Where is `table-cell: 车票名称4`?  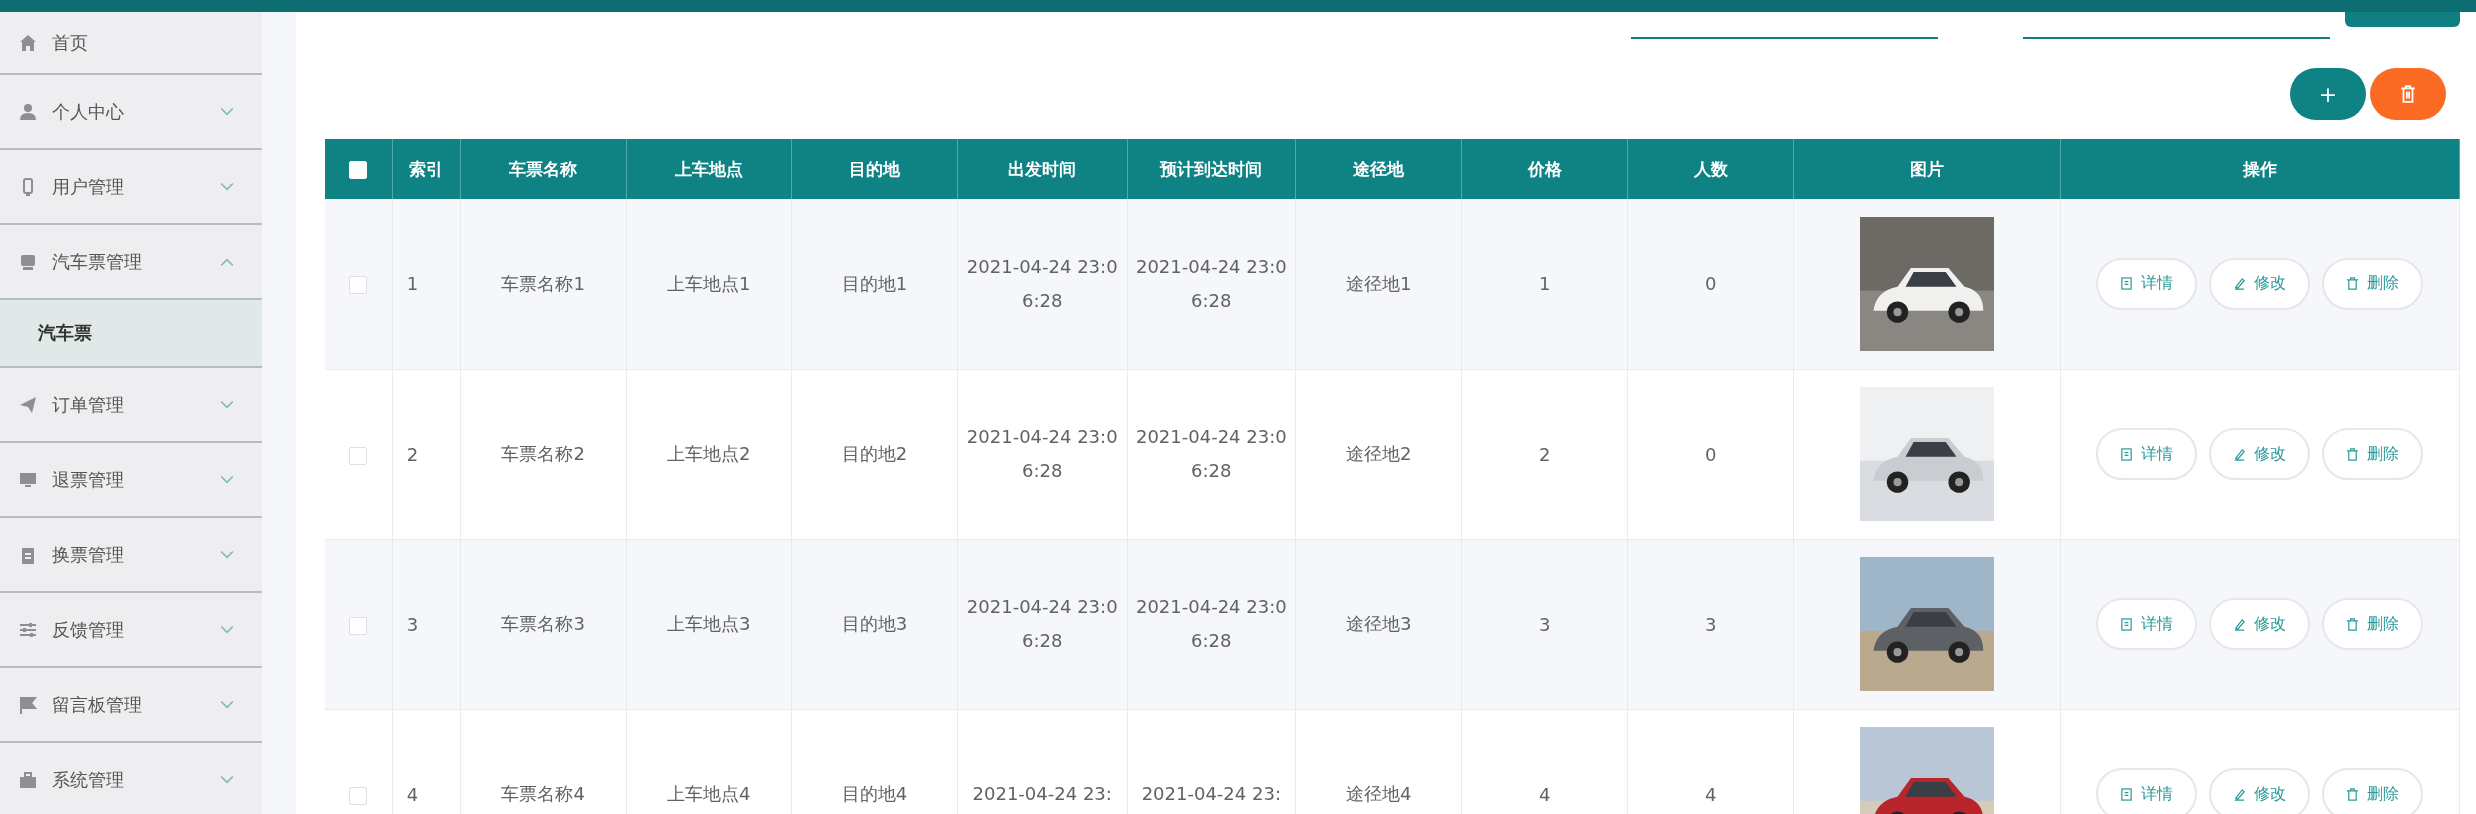
table-cell: 车票名称4 is located at coordinates (543, 793).